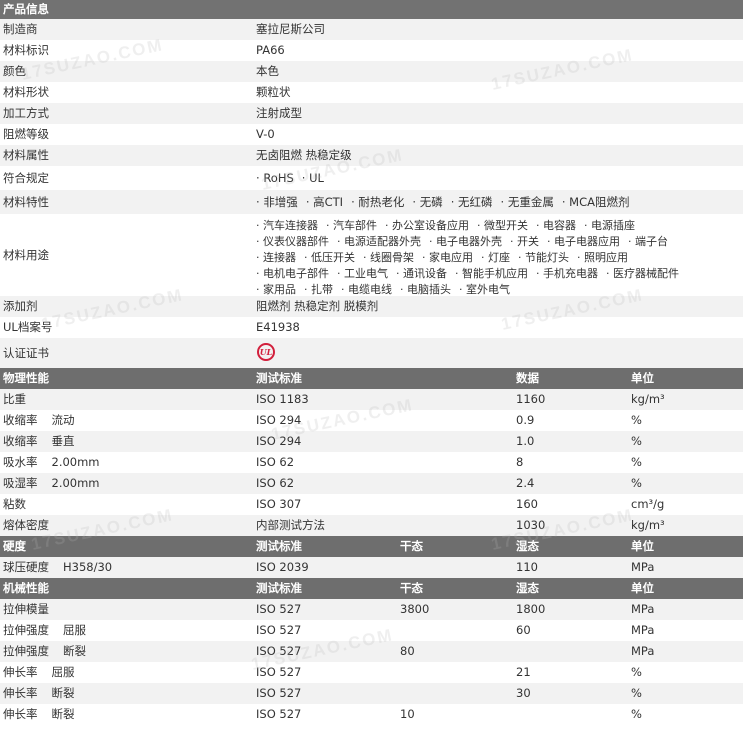 This screenshot has width=743, height=731. I want to click on property-name-cell: 伸长率 断裂, so click(125, 714).